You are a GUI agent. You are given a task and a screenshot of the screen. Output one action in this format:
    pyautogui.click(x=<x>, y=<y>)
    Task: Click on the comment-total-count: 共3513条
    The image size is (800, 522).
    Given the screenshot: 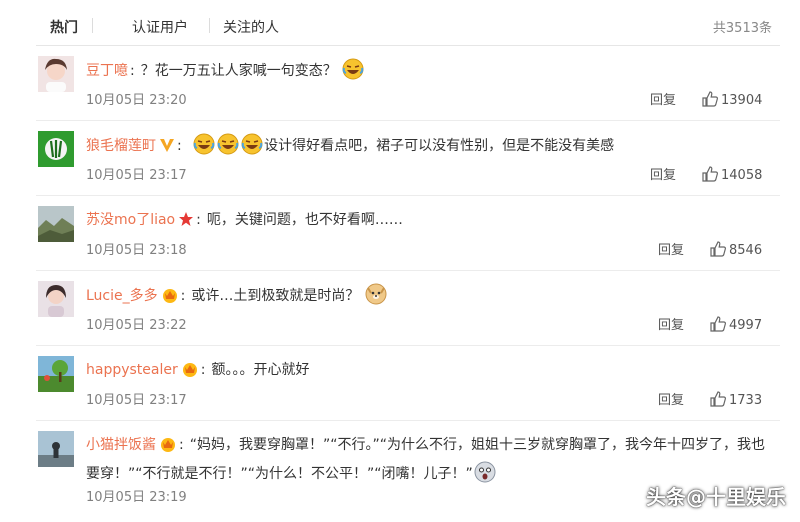 What is the action you would take?
    pyautogui.click(x=742, y=28)
    